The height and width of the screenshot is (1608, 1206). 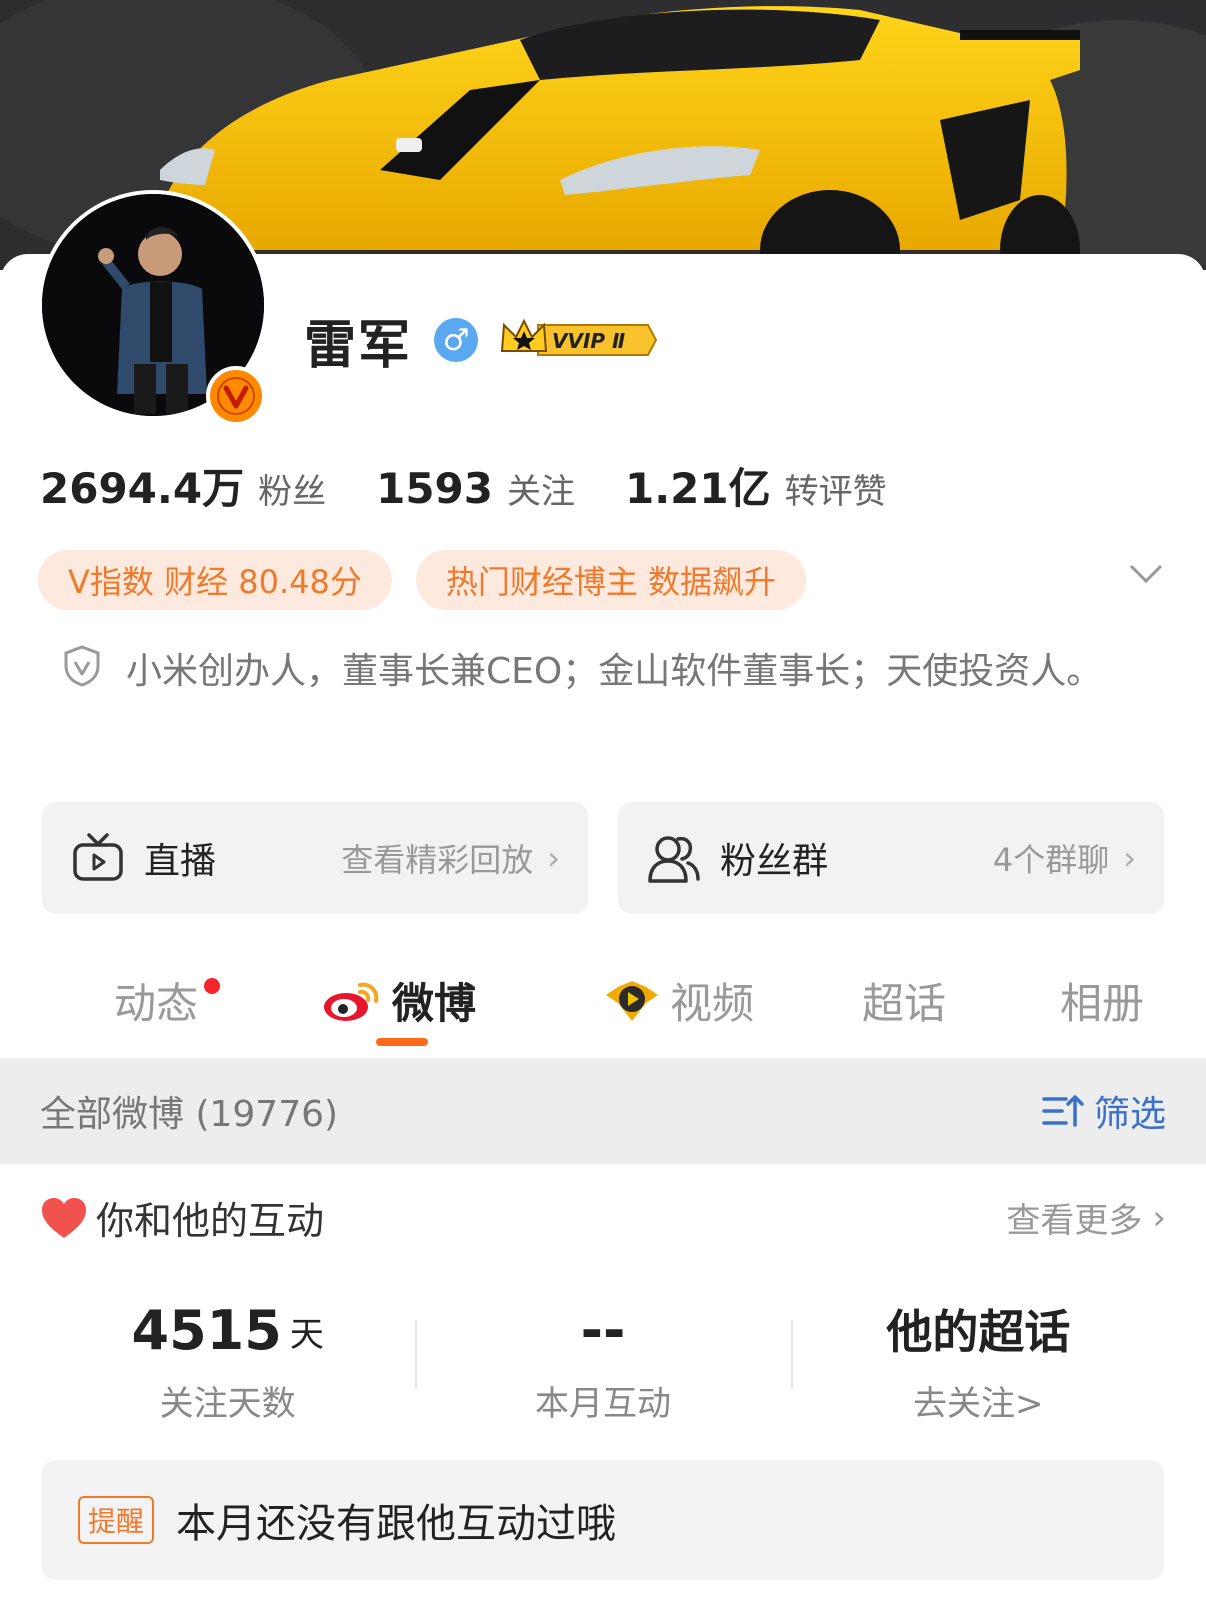 I want to click on tab-label: 超话, so click(x=904, y=1003).